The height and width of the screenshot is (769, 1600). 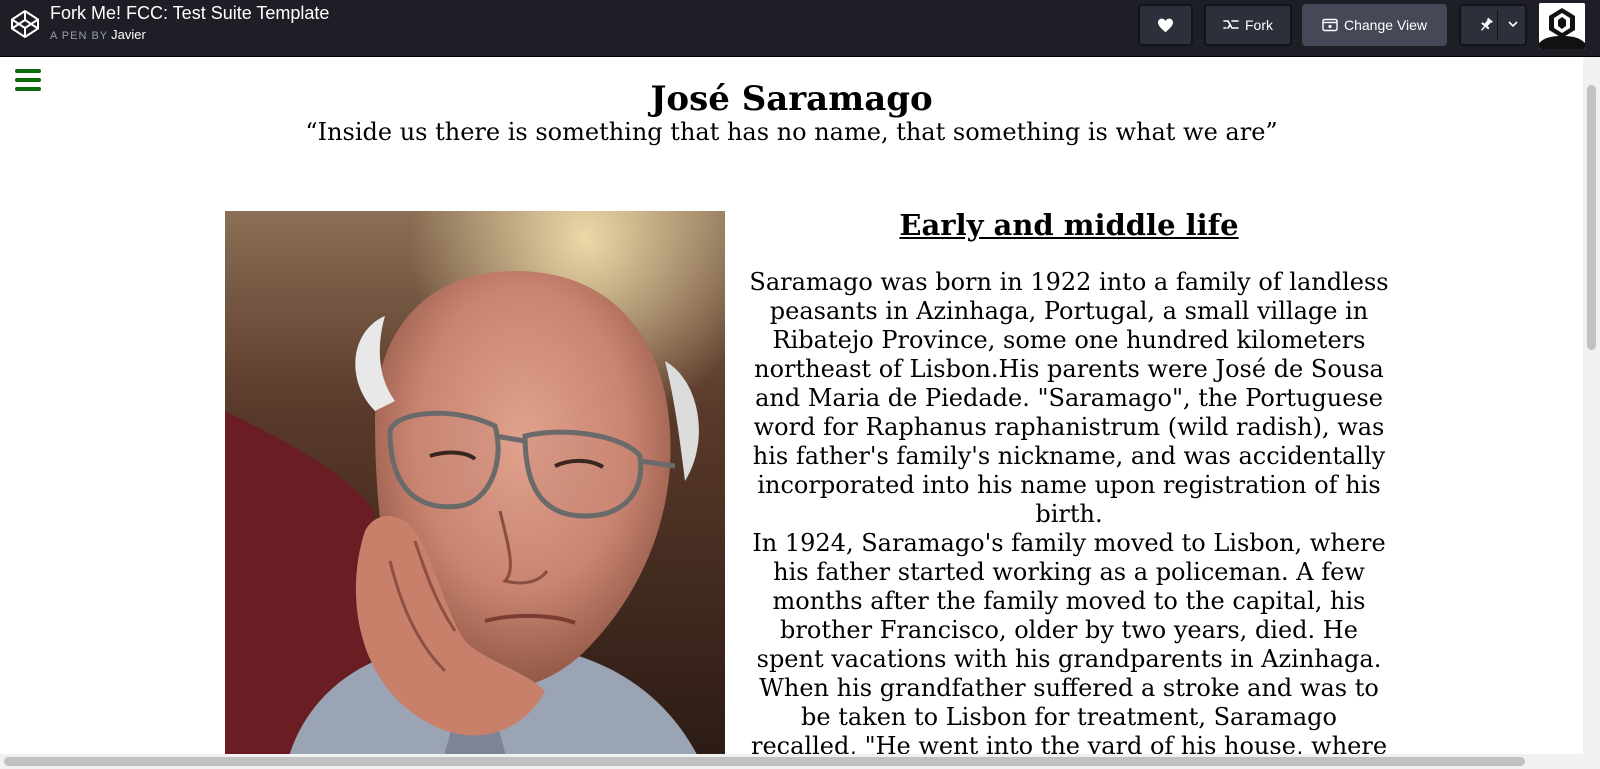 What do you see at coordinates (791, 99) in the screenshot?
I see `page-title: José Saramago` at bounding box center [791, 99].